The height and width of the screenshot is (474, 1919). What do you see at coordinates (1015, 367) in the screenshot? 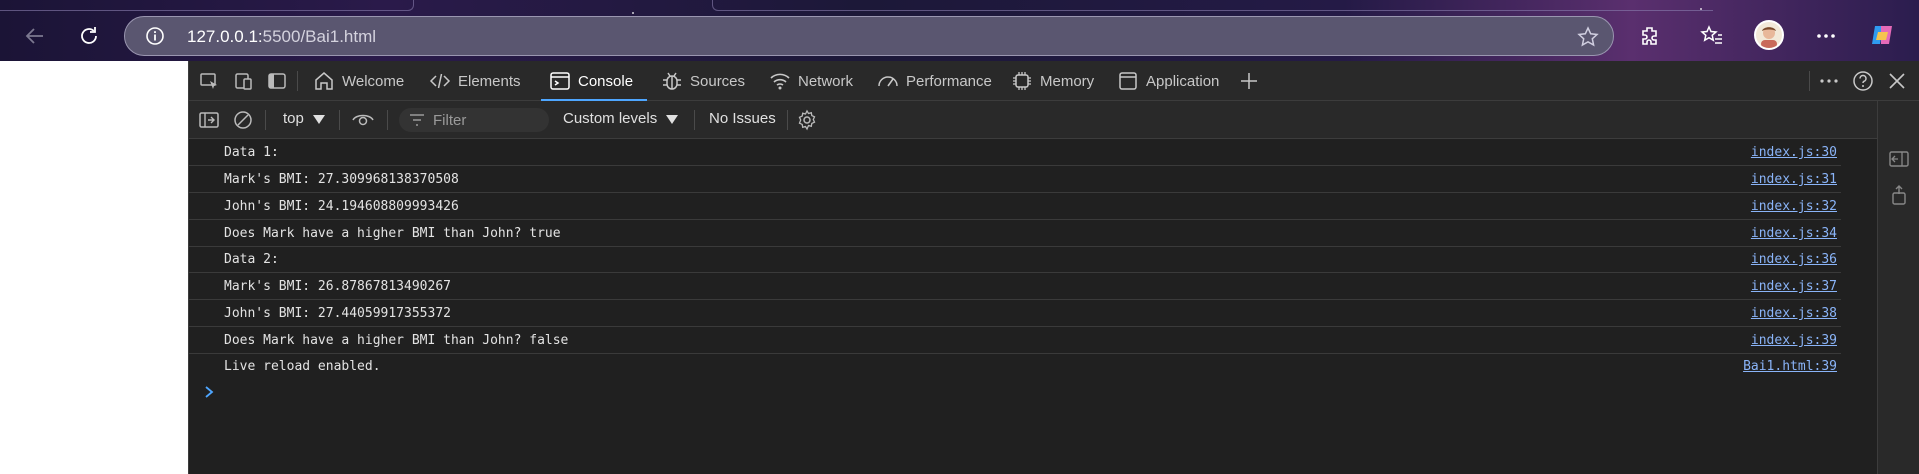
I see `console-message: Live reload enabled. Bai1.html:39` at bounding box center [1015, 367].